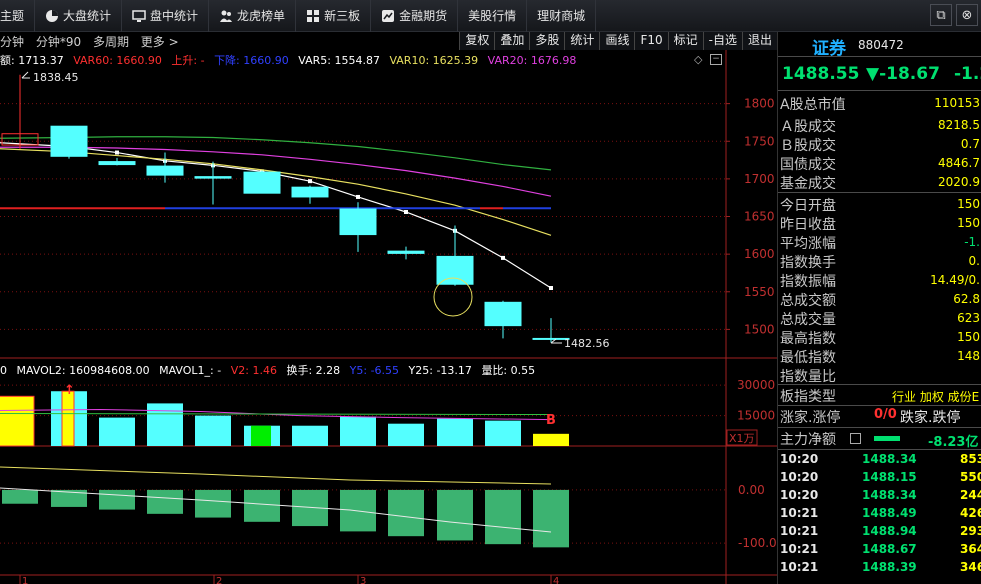 This screenshot has height=584, width=981. I want to click on menu-us-stocks-label: 美股行情, so click(492, 16).